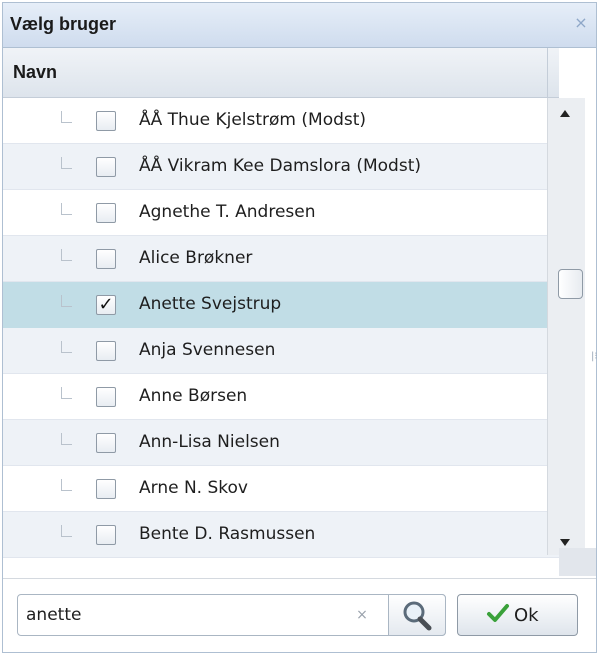 Image resolution: width=603 pixels, height=657 pixels. I want to click on user-name: ÅÅ Vikram Kee Damslora (Modst), so click(280, 166).